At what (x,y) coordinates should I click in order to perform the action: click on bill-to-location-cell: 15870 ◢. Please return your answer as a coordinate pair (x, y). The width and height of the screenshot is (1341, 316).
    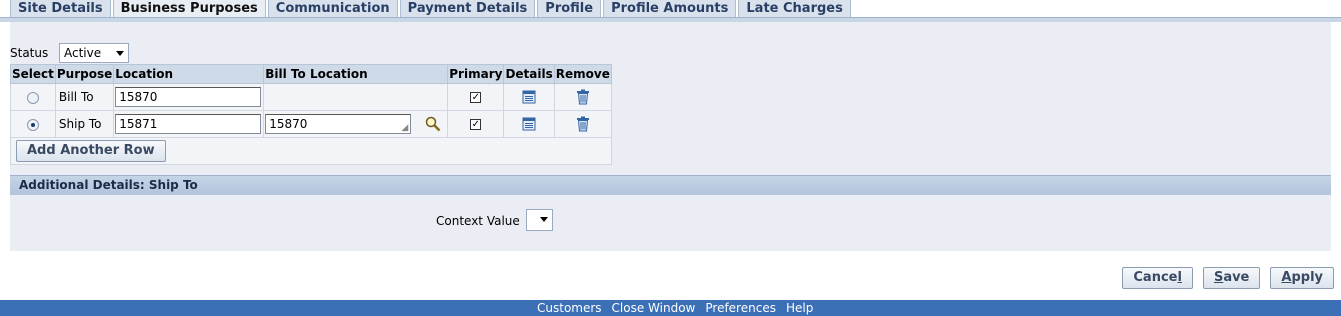
    Looking at the image, I should click on (356, 124).